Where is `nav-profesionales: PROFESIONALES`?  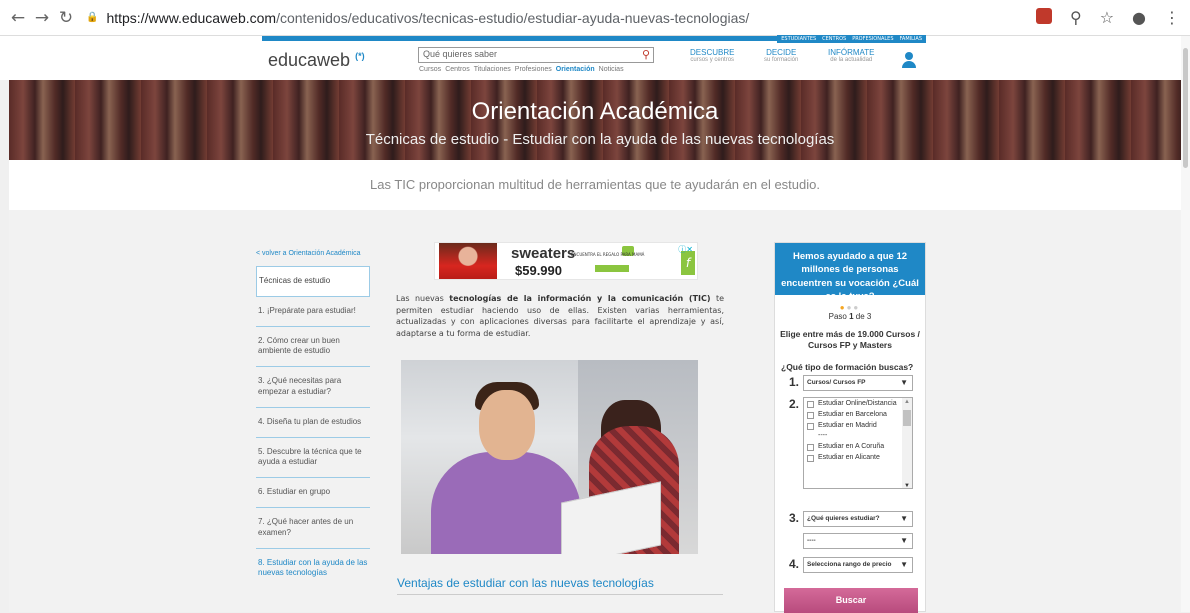 nav-profesionales: PROFESIONALES is located at coordinates (872, 39).